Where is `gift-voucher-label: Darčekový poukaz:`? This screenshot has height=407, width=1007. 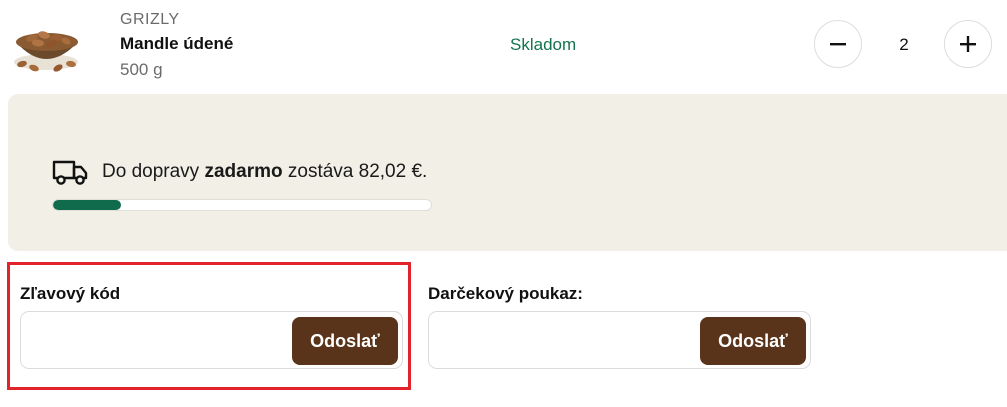 gift-voucher-label: Darčekový poukaz: is located at coordinates (505, 293).